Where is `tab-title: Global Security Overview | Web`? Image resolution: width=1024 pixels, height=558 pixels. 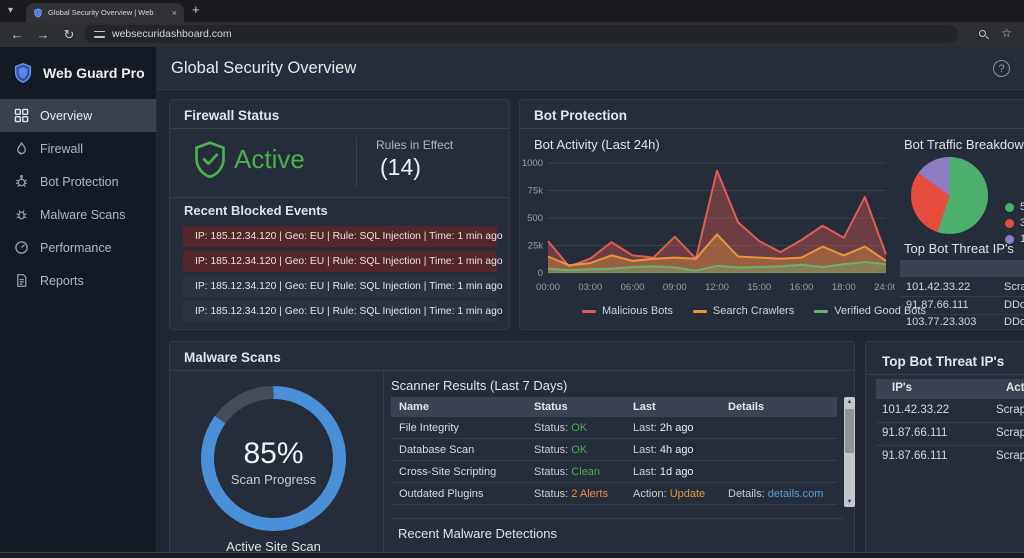 tab-title: Global Security Overview | Web is located at coordinates (101, 12).